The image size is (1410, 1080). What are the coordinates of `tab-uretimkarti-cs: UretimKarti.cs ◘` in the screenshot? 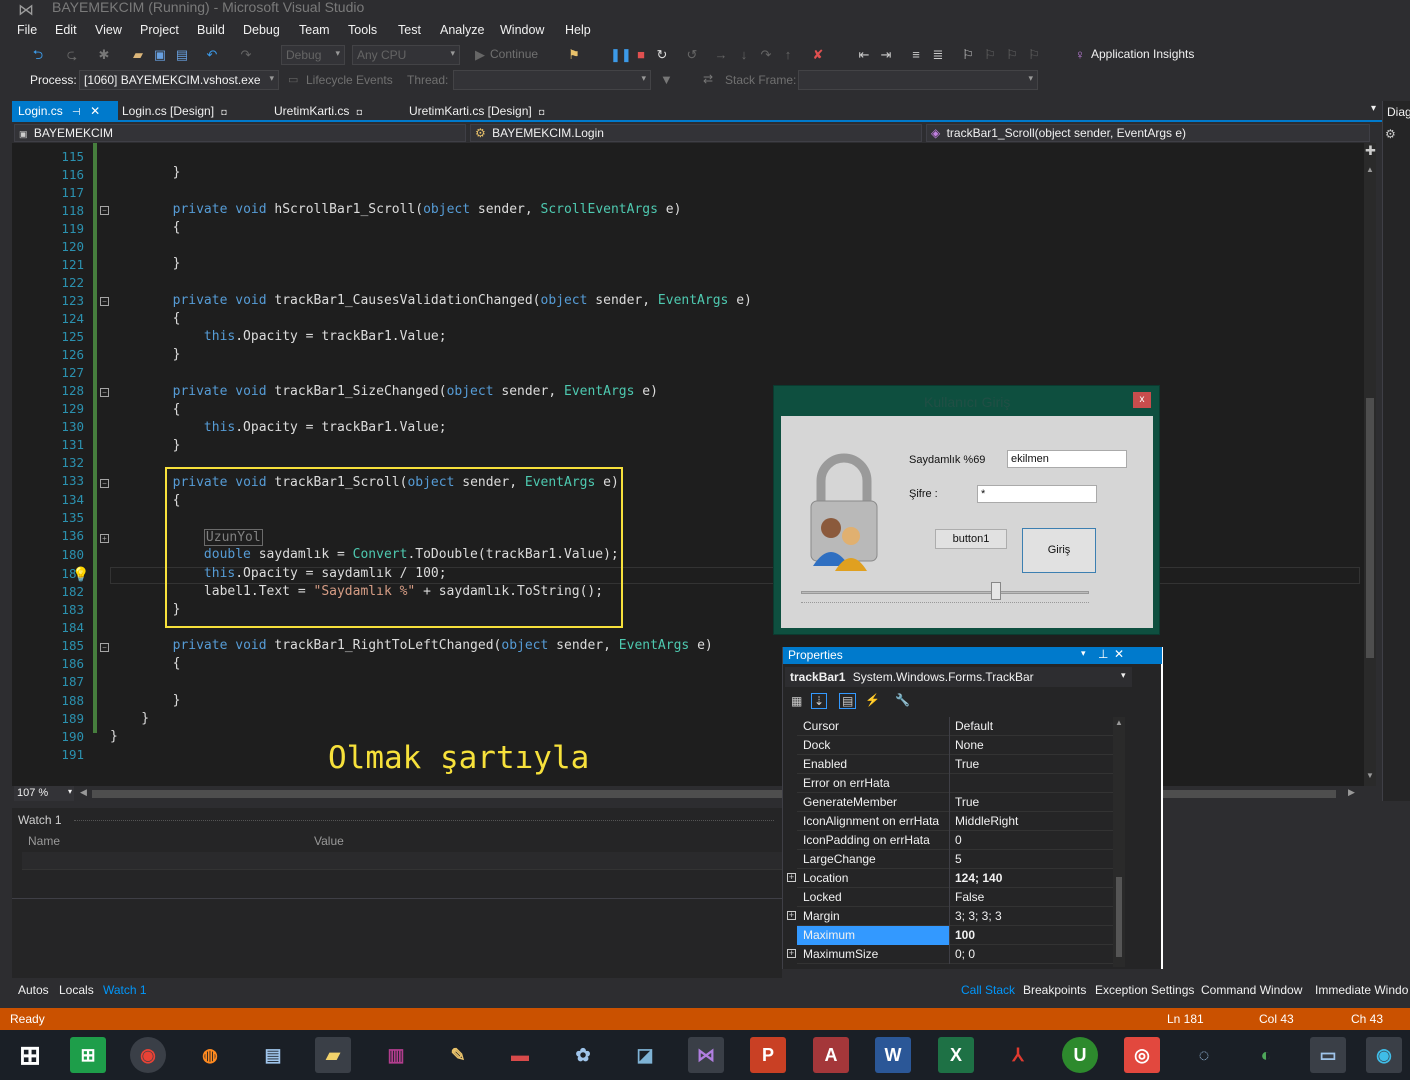 It's located at (318, 110).